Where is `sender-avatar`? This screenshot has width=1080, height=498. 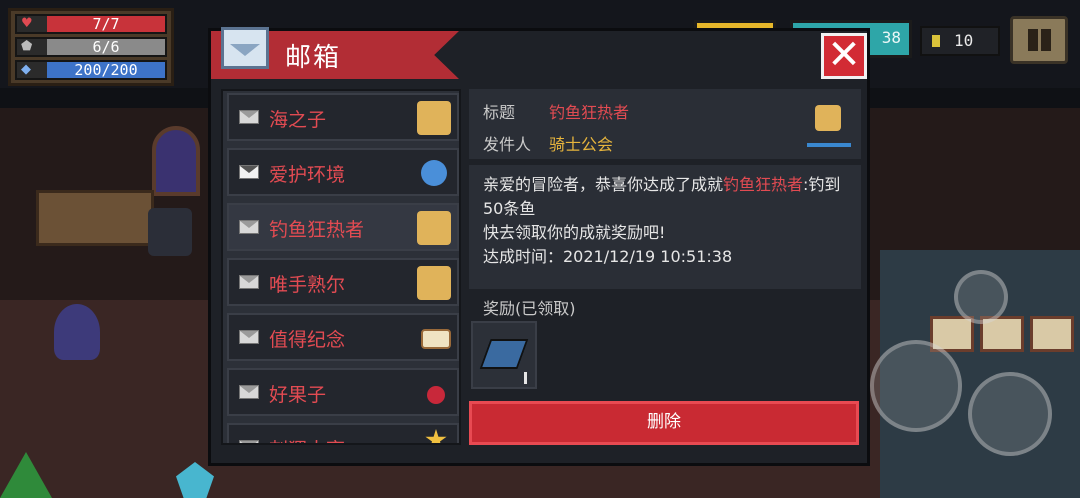 sender-avatar is located at coordinates (828, 123).